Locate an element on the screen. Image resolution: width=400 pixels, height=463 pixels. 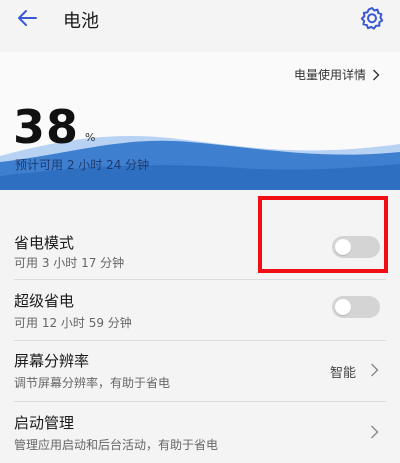
battery-percentage: 38 % is located at coordinates (54, 127).